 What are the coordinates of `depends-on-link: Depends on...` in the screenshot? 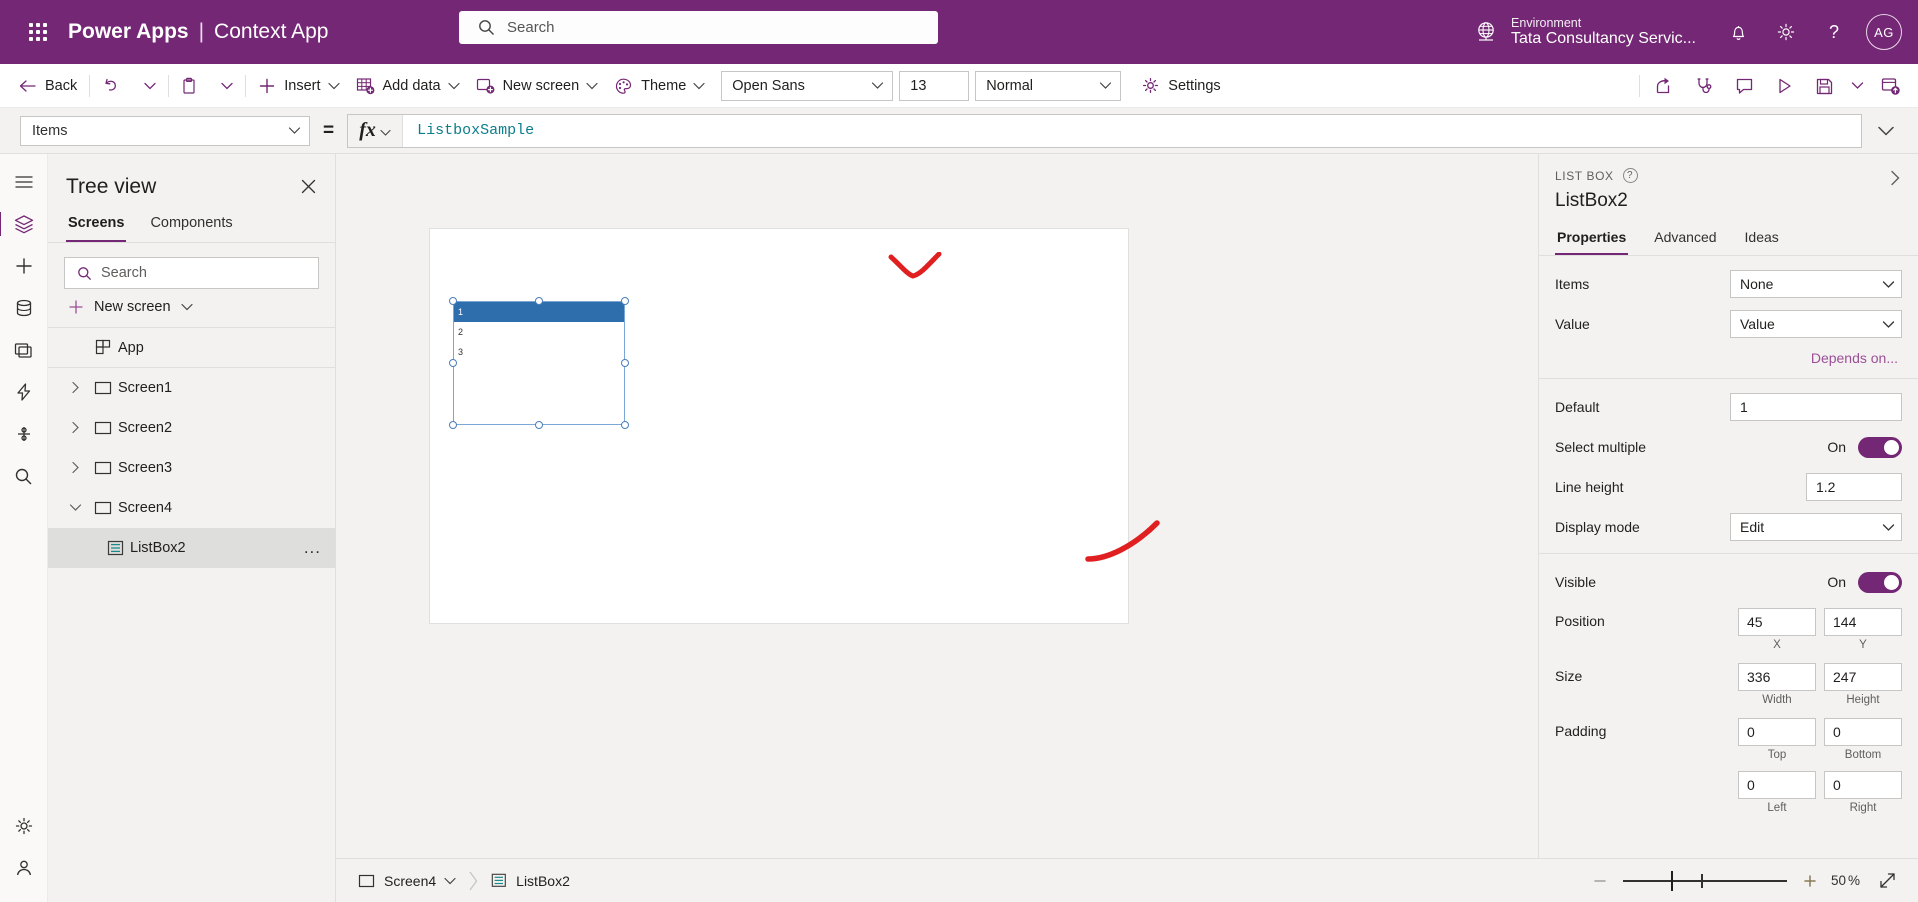 It's located at (1728, 358).